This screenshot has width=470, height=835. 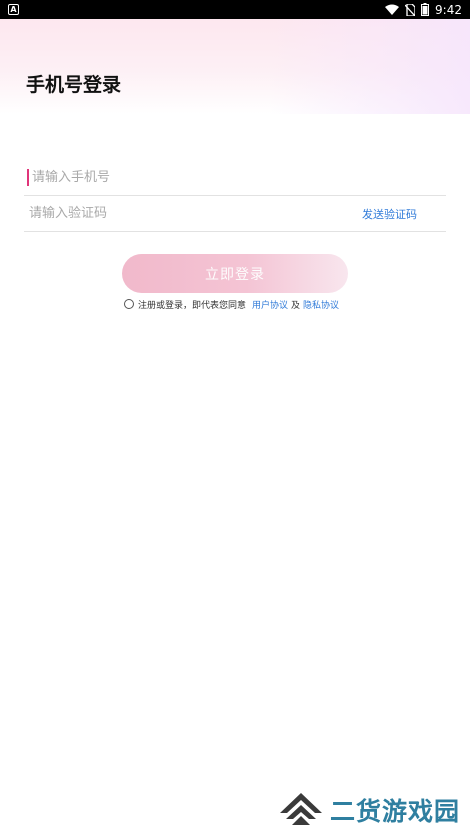 I want to click on phone-field-row, so click(x=235, y=178).